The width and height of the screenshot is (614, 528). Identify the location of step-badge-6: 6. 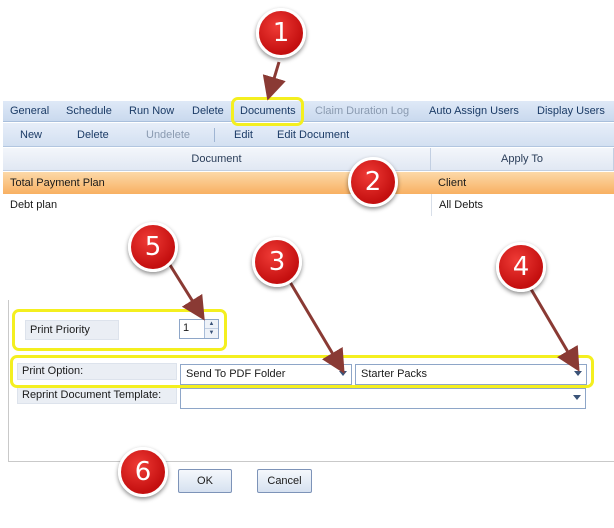
(143, 472).